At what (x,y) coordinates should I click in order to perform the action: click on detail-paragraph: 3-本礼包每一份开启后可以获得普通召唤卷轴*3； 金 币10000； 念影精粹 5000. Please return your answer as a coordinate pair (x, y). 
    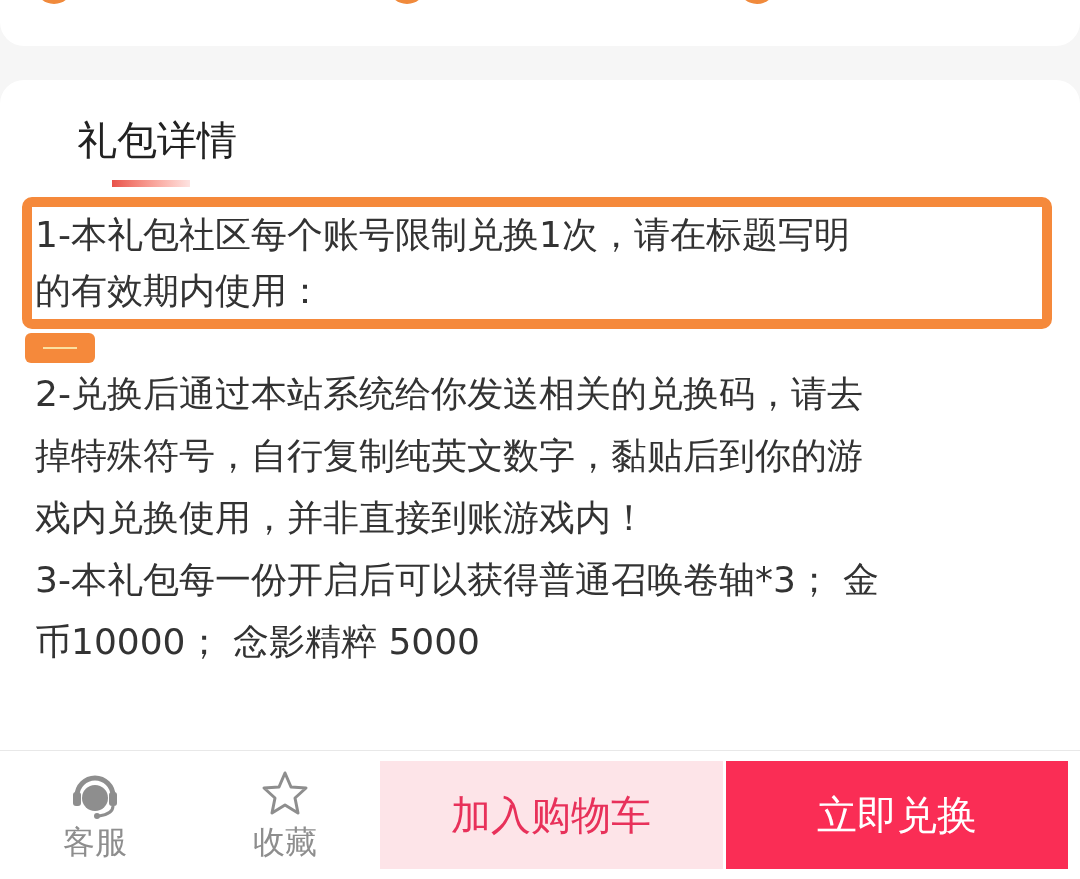
    Looking at the image, I should click on (457, 611).